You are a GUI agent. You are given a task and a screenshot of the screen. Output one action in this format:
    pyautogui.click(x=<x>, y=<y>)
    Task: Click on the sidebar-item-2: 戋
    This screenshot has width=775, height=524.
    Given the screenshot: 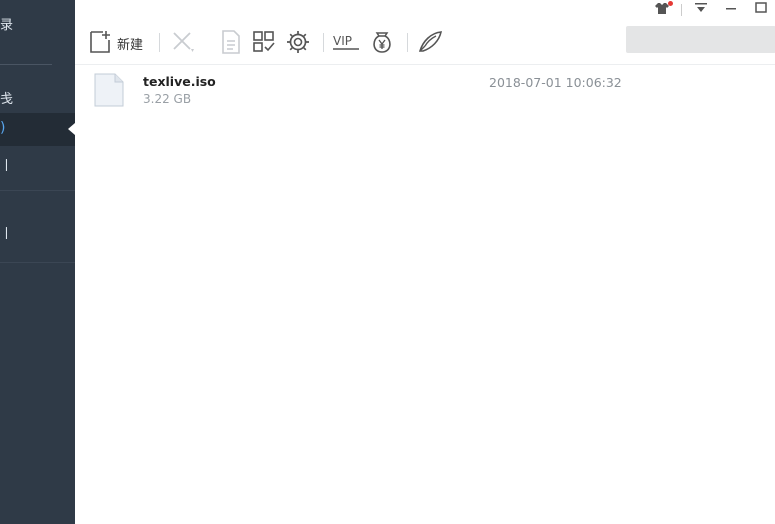 What is the action you would take?
    pyautogui.click(x=6, y=97)
    